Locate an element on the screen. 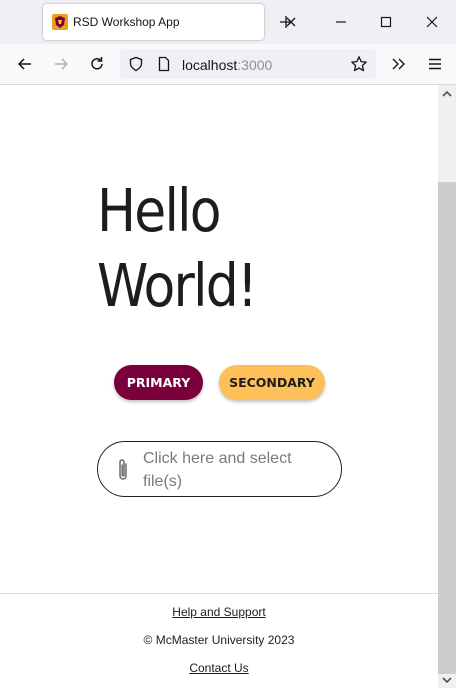  browser-tab-bar: RSD Workshop App is located at coordinates (228, 22).